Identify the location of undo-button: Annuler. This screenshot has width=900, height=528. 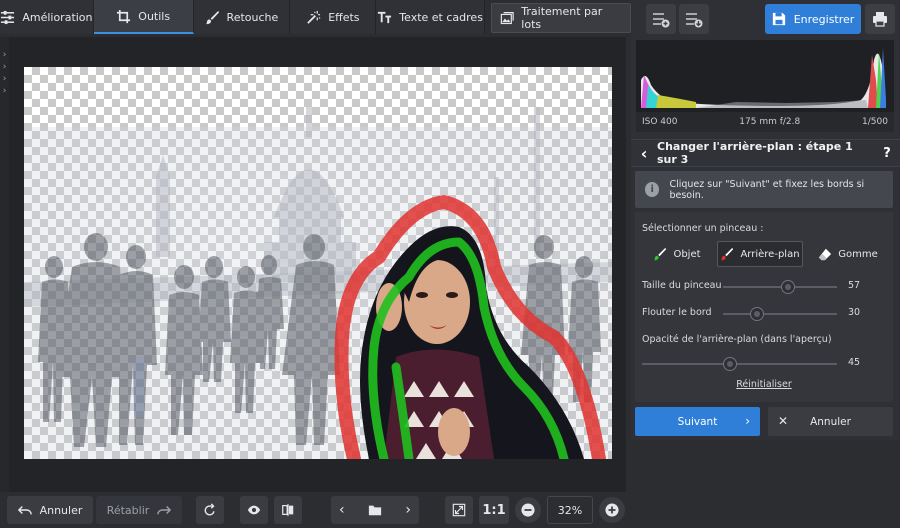
(50, 510).